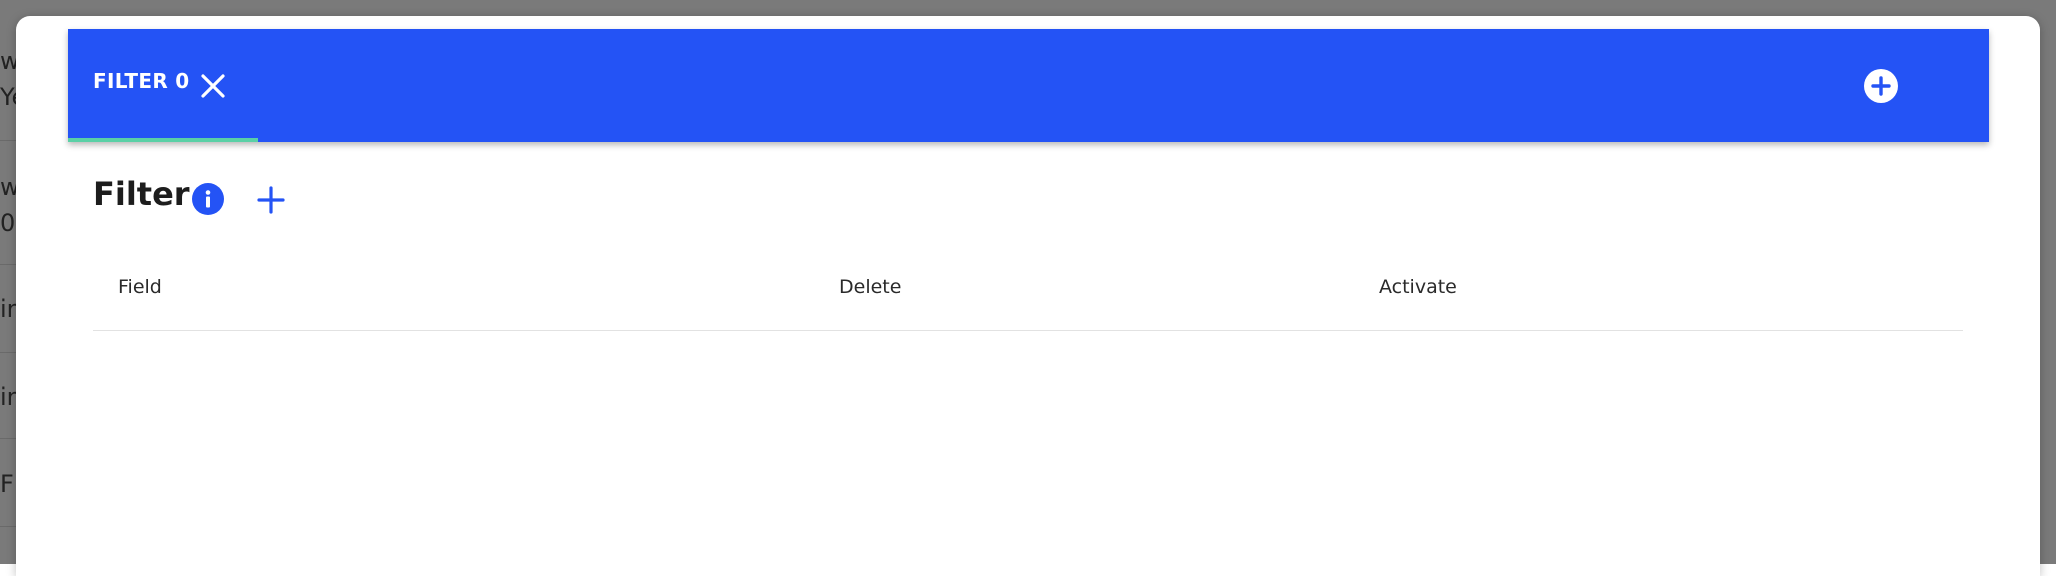 This screenshot has height=576, width=2056. What do you see at coordinates (1418, 287) in the screenshot?
I see `column-header-activate: Activate` at bounding box center [1418, 287].